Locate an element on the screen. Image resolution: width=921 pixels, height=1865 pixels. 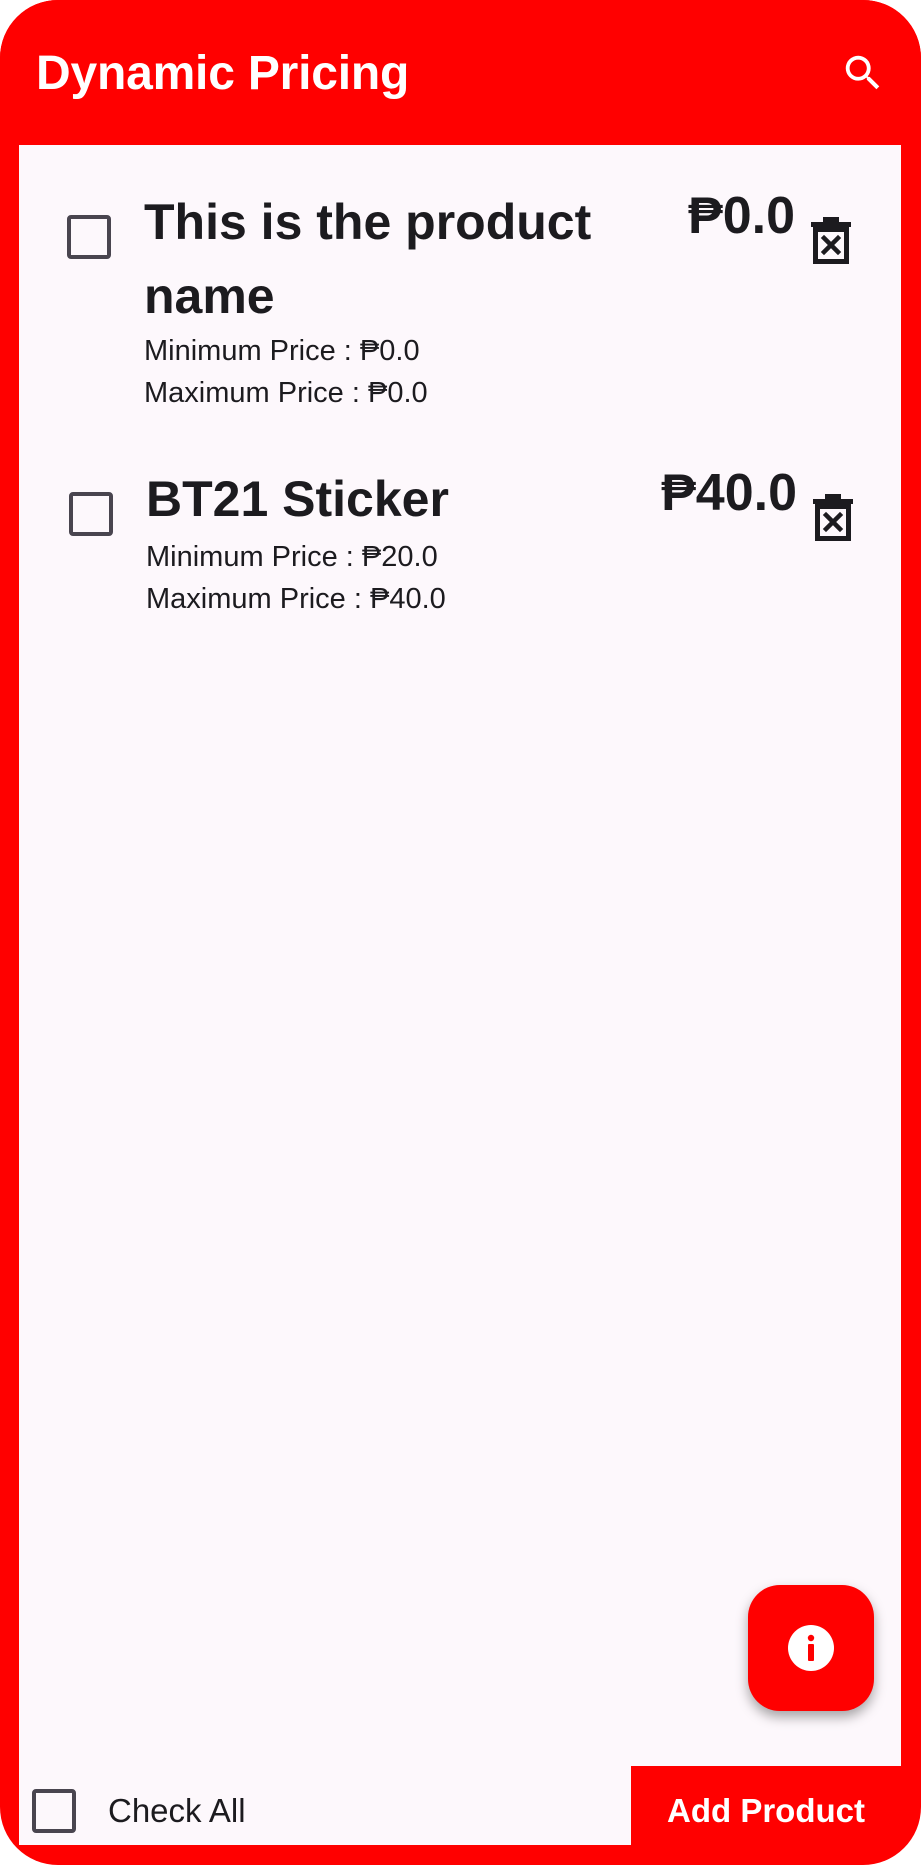
info-icon is located at coordinates (811, 1648).